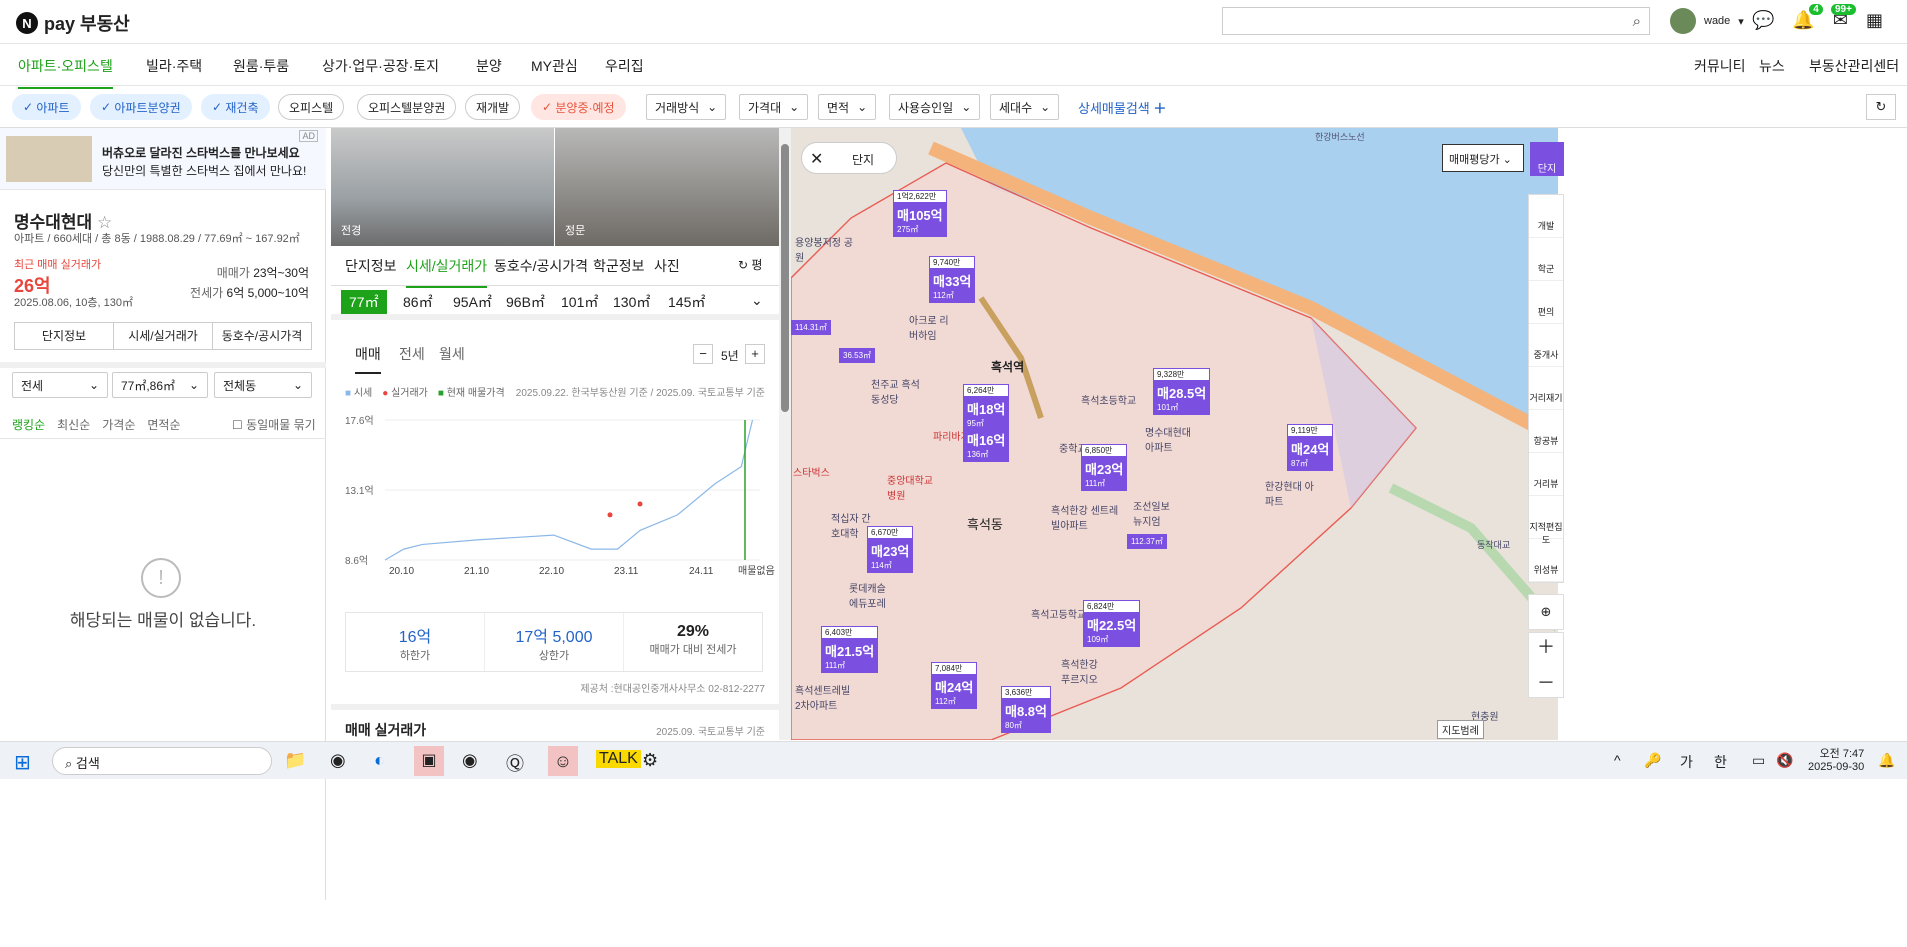 This screenshot has height=947, width=1907. I want to click on network-icon: ▭, so click(1758, 760).